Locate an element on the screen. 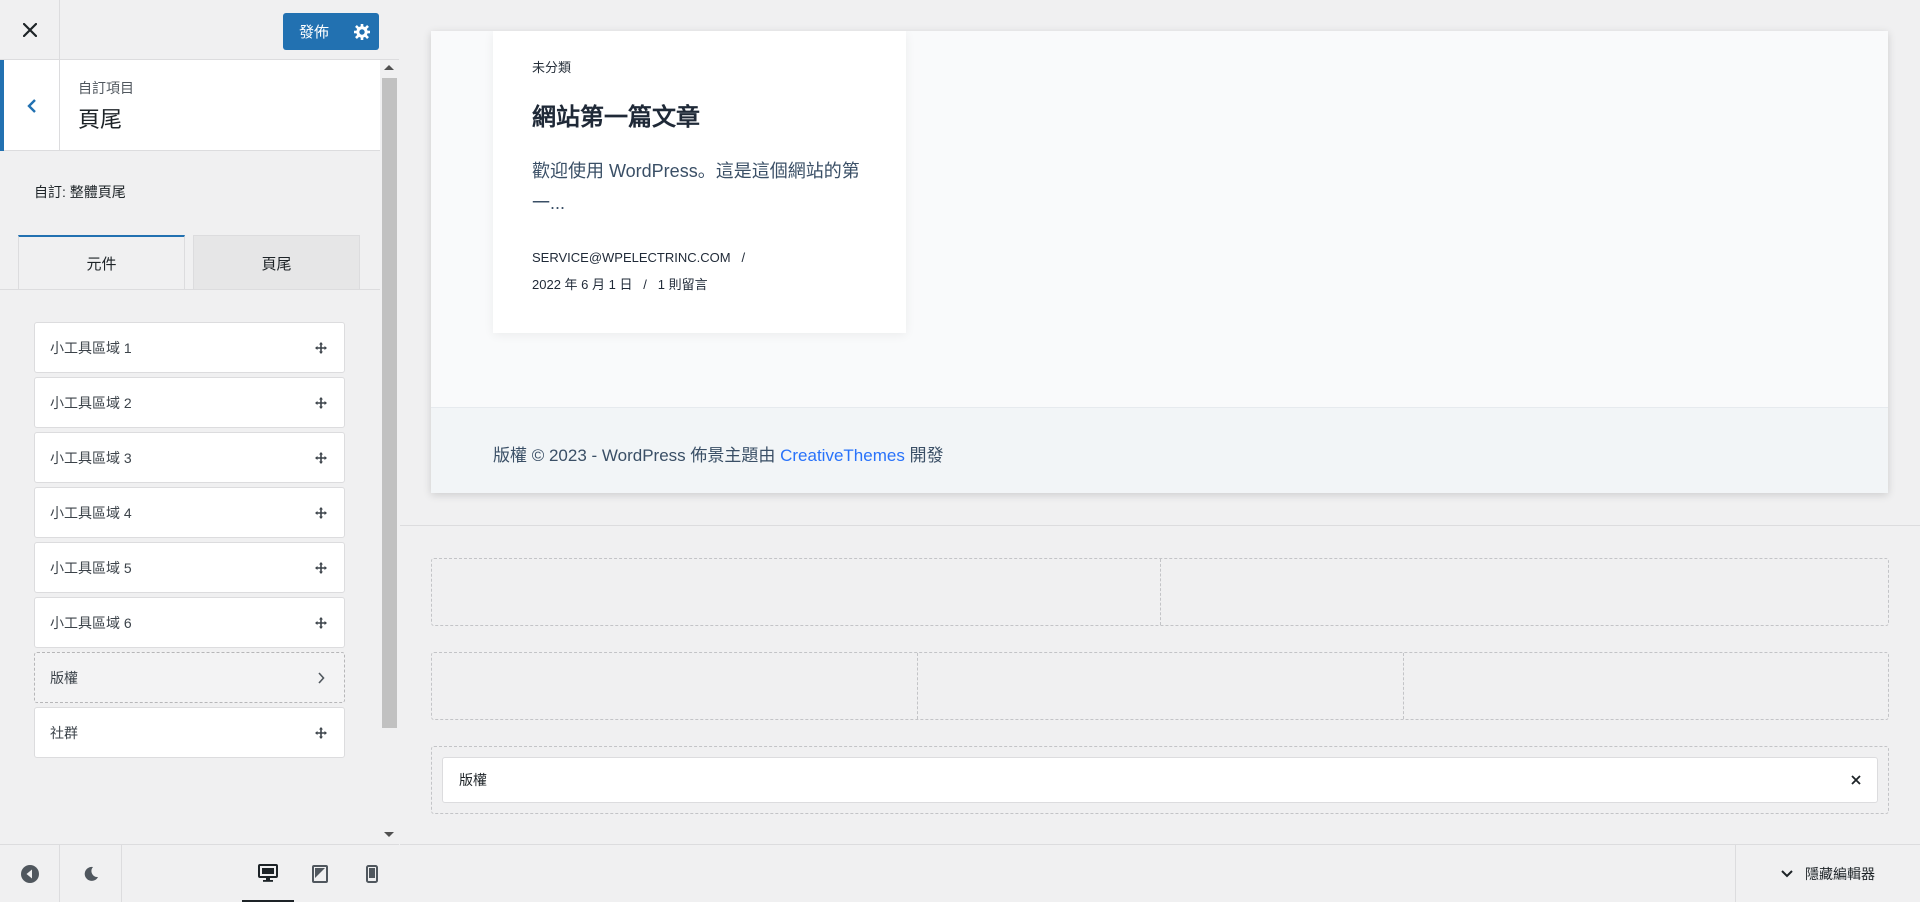 The height and width of the screenshot is (902, 1920). collapse-sidebar-button is located at coordinates (30, 873).